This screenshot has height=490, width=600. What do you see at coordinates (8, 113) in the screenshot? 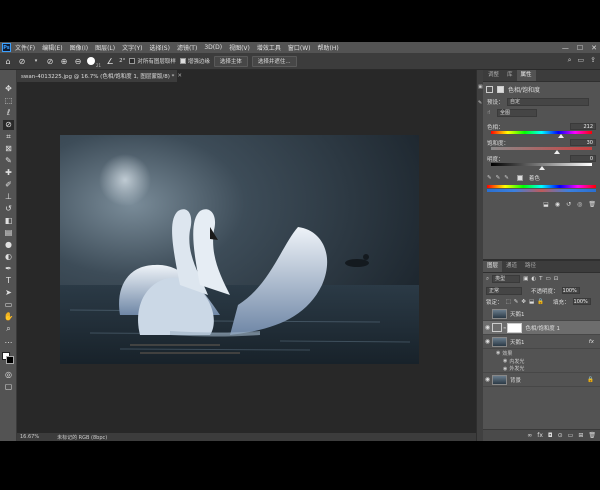
I see `lasso-tool-icon: ℓ` at bounding box center [8, 113].